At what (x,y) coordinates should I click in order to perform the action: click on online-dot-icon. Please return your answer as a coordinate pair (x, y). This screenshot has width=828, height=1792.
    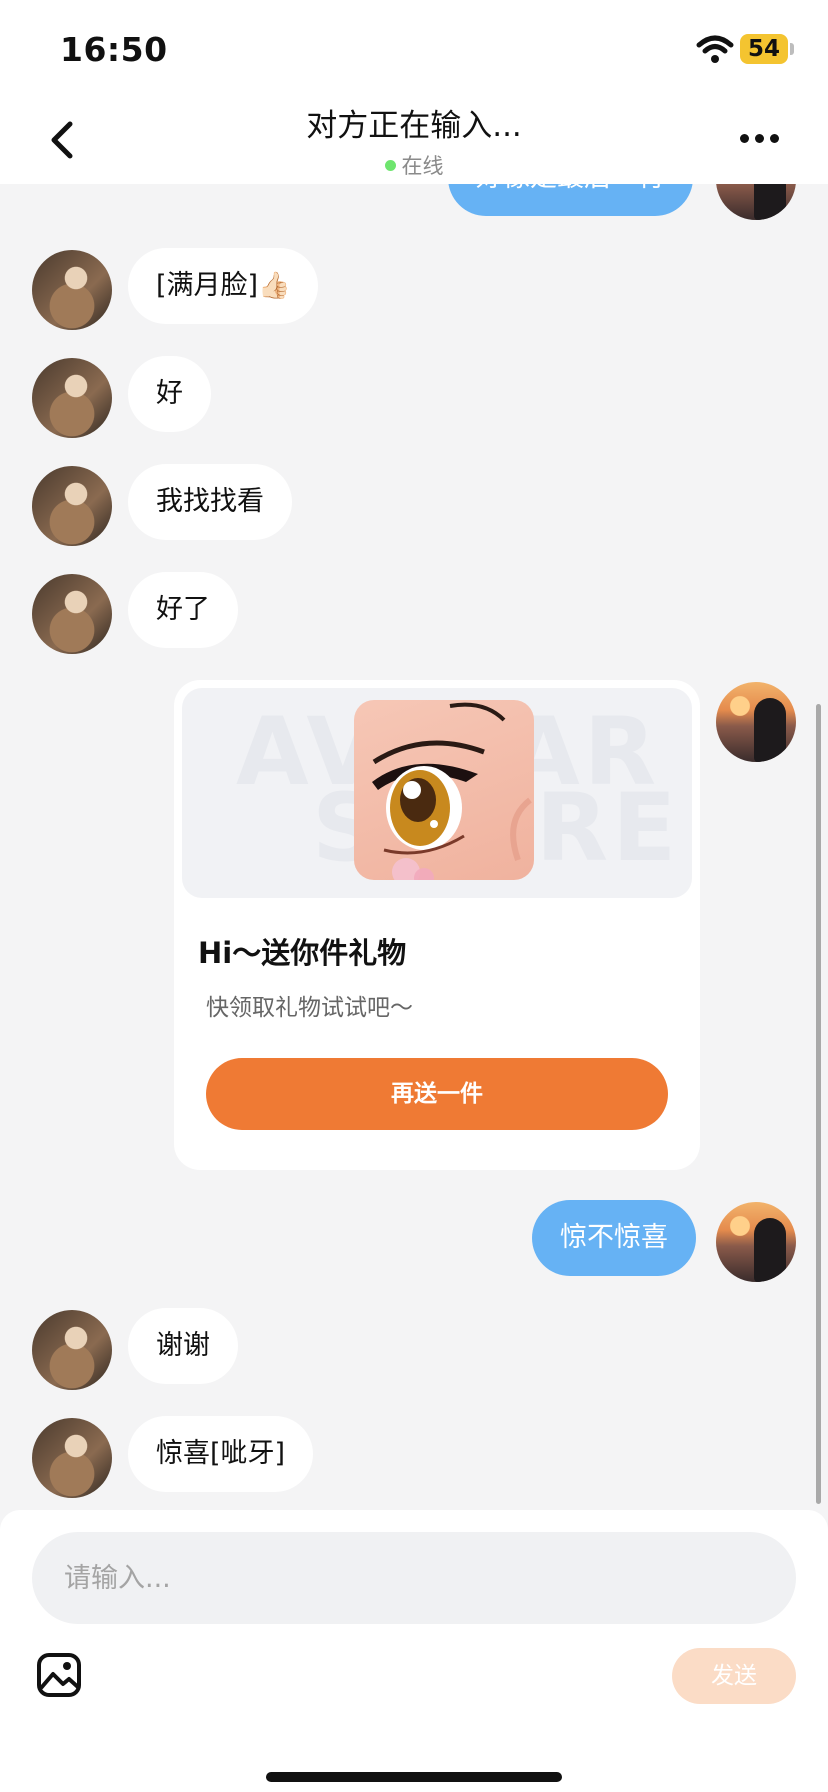
    Looking at the image, I should click on (390, 165).